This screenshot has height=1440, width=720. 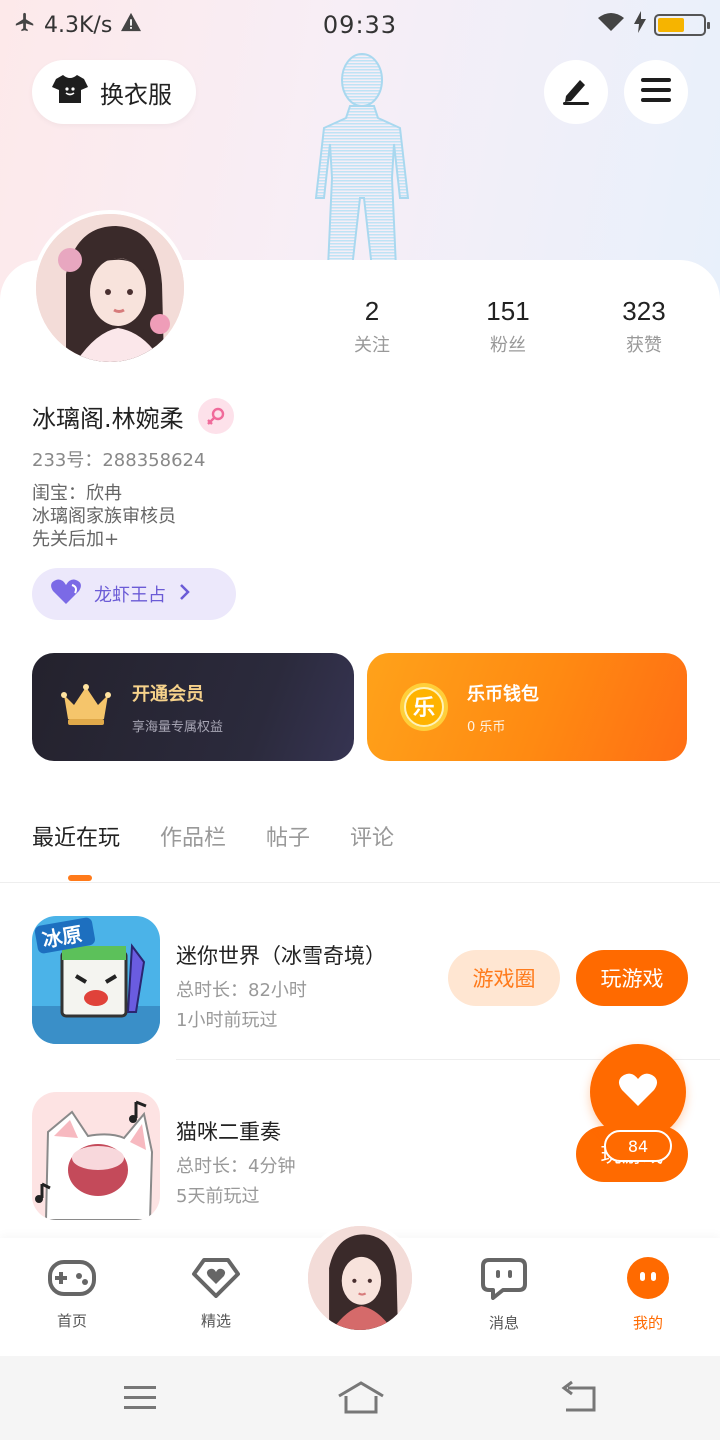 I want to click on tshirt-icon, so click(x=70, y=92).